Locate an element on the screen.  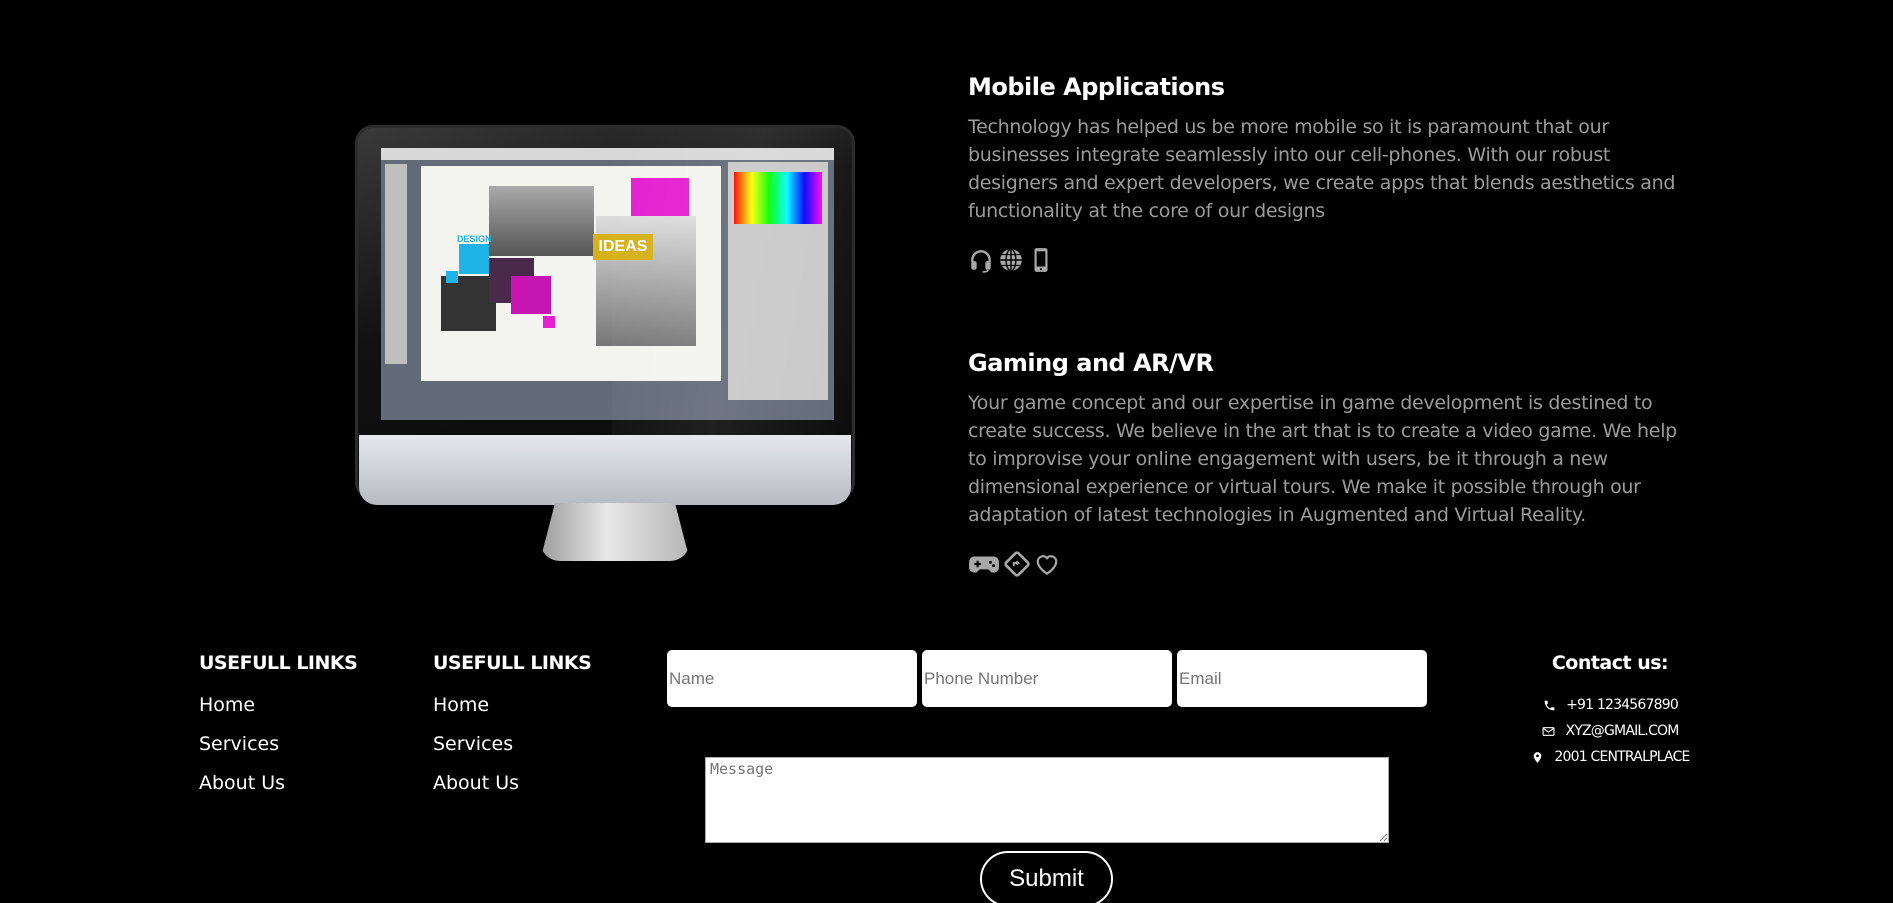
contact-phone-text: +91 1234567890 is located at coordinates (1622, 705).